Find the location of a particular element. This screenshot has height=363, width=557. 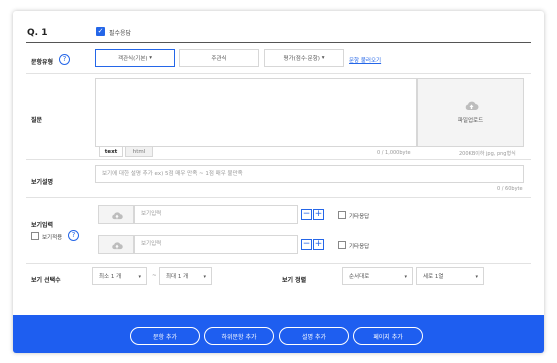

sort-order-value: 순서대로 is located at coordinates (359, 277).